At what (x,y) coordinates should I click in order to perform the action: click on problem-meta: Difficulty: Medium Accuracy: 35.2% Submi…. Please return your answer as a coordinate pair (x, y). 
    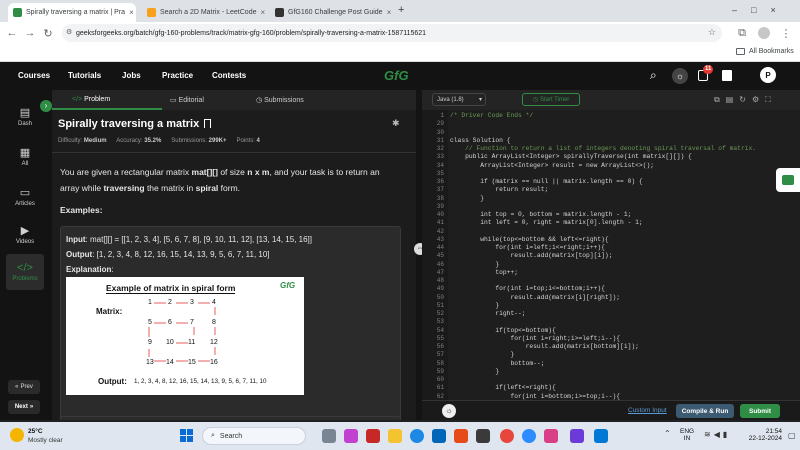
    Looking at the image, I should click on (159, 141).